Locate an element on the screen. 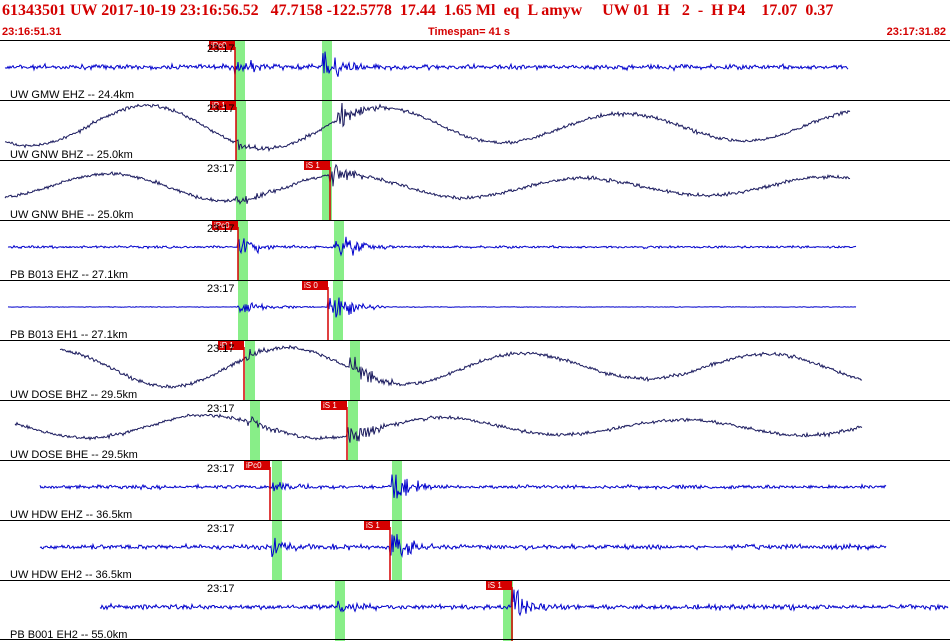 This screenshot has width=950, height=641. start-time: 23:16:51.31 is located at coordinates (32, 32).